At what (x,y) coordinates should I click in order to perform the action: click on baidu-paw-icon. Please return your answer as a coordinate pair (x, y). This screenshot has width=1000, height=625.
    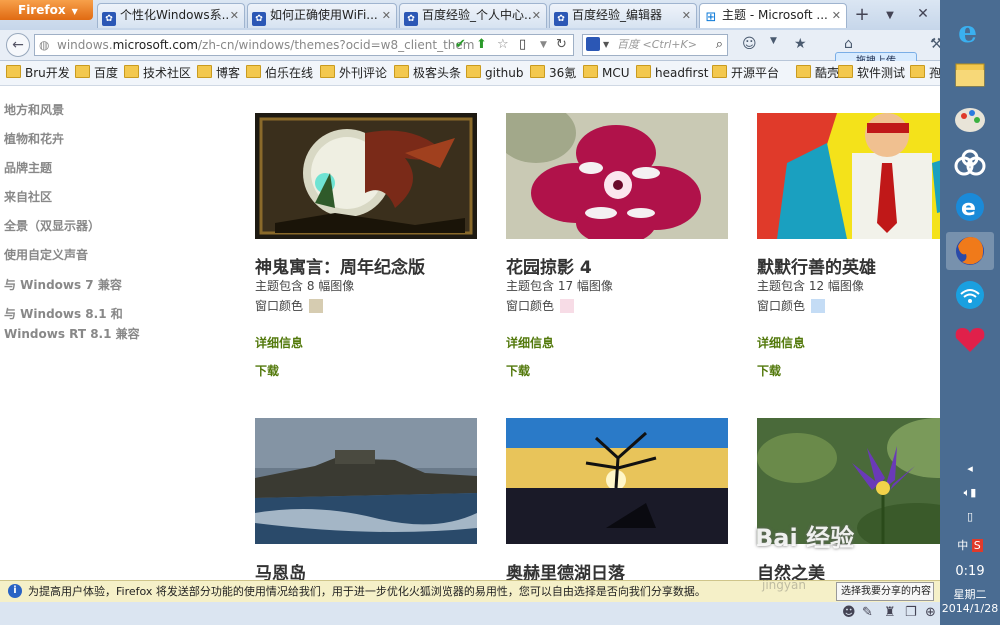
    Looking at the image, I should click on (593, 44).